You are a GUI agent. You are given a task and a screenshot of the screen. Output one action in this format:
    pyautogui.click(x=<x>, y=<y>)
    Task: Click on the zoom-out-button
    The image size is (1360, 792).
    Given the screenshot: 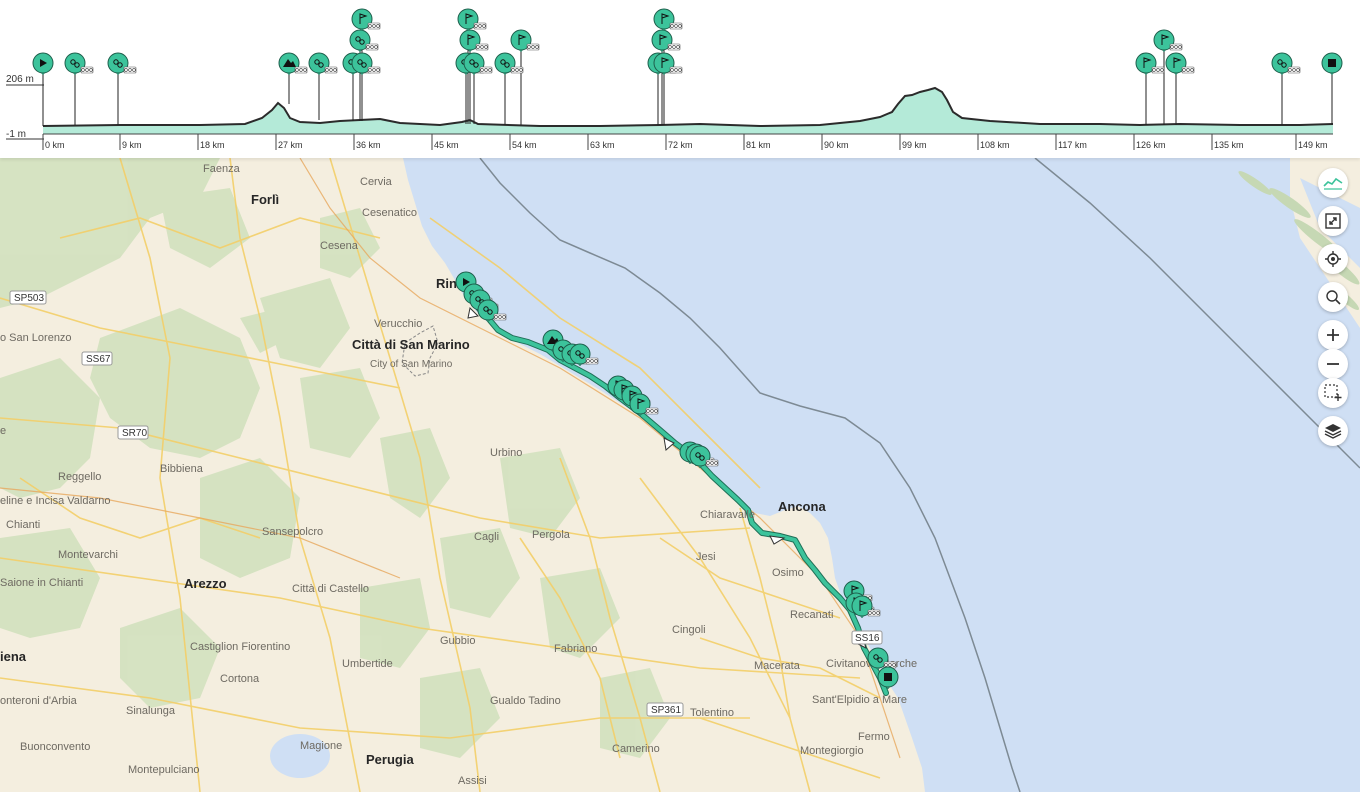 What is the action you would take?
    pyautogui.click(x=1333, y=364)
    